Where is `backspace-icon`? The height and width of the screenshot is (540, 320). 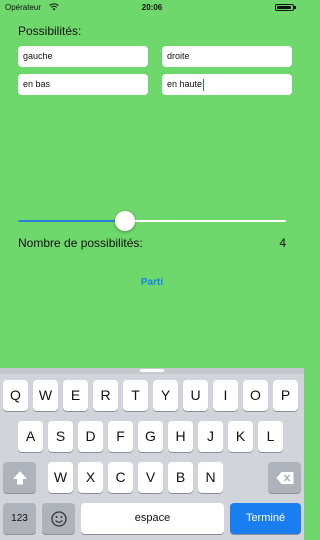 backspace-icon is located at coordinates (284, 477).